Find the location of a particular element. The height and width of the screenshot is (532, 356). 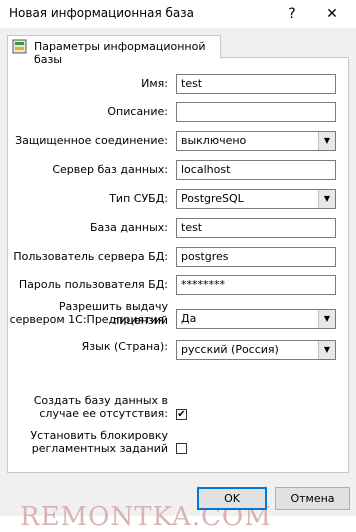

language-value: русский (Россия) is located at coordinates (230, 349).